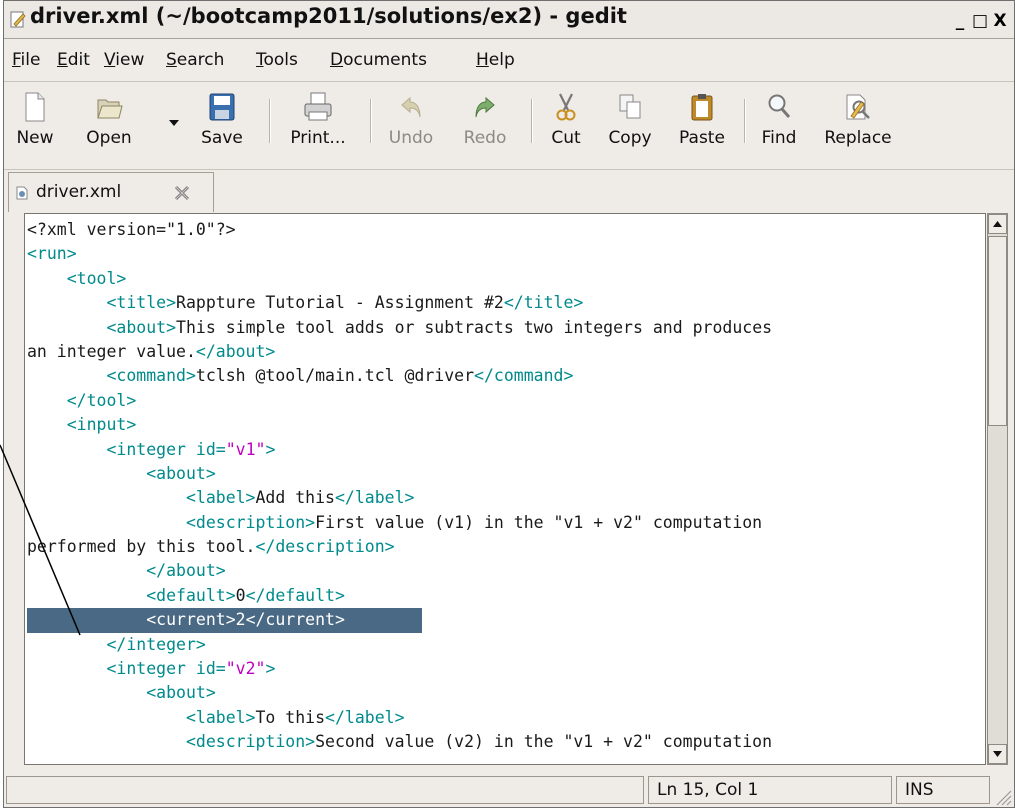  I want to click on new-label: New, so click(35, 138).